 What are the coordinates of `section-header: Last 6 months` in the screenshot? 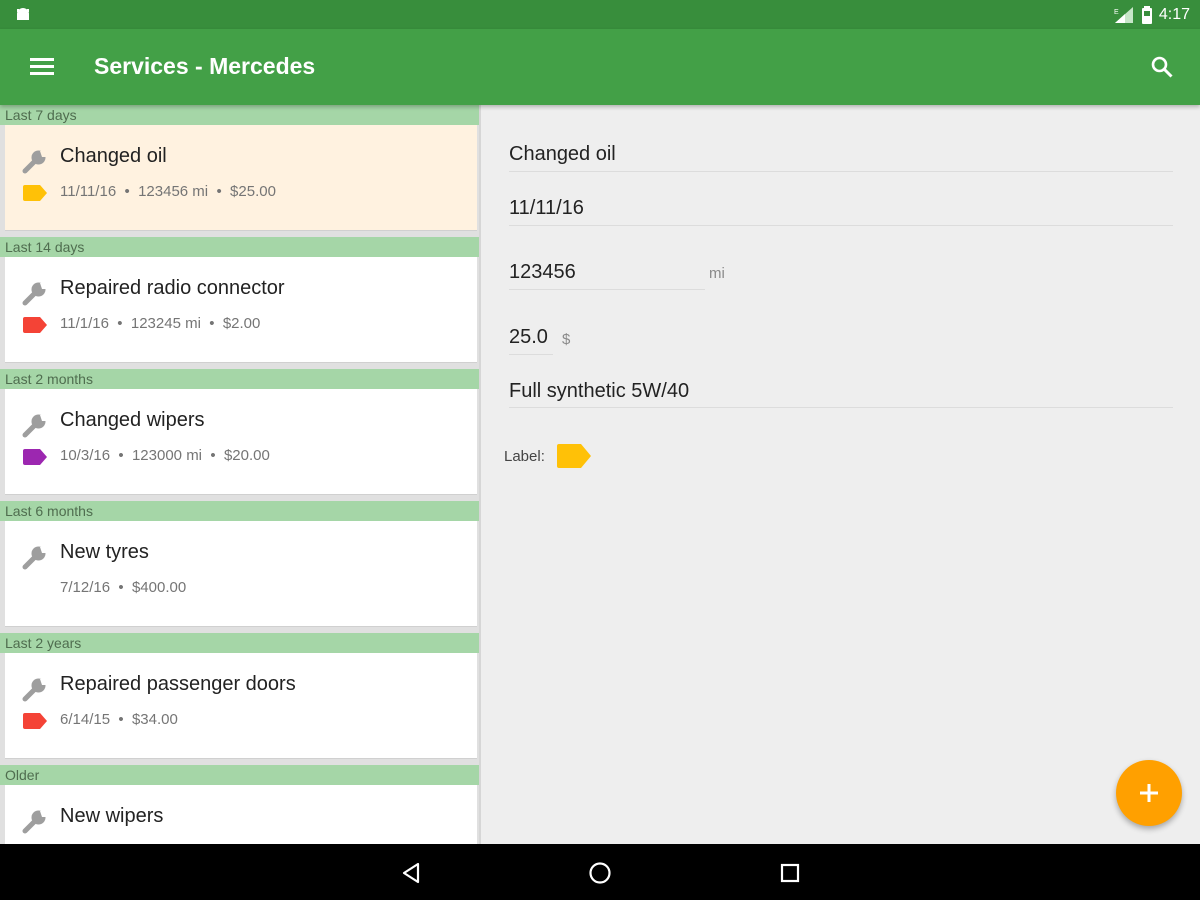 It's located at (240, 511).